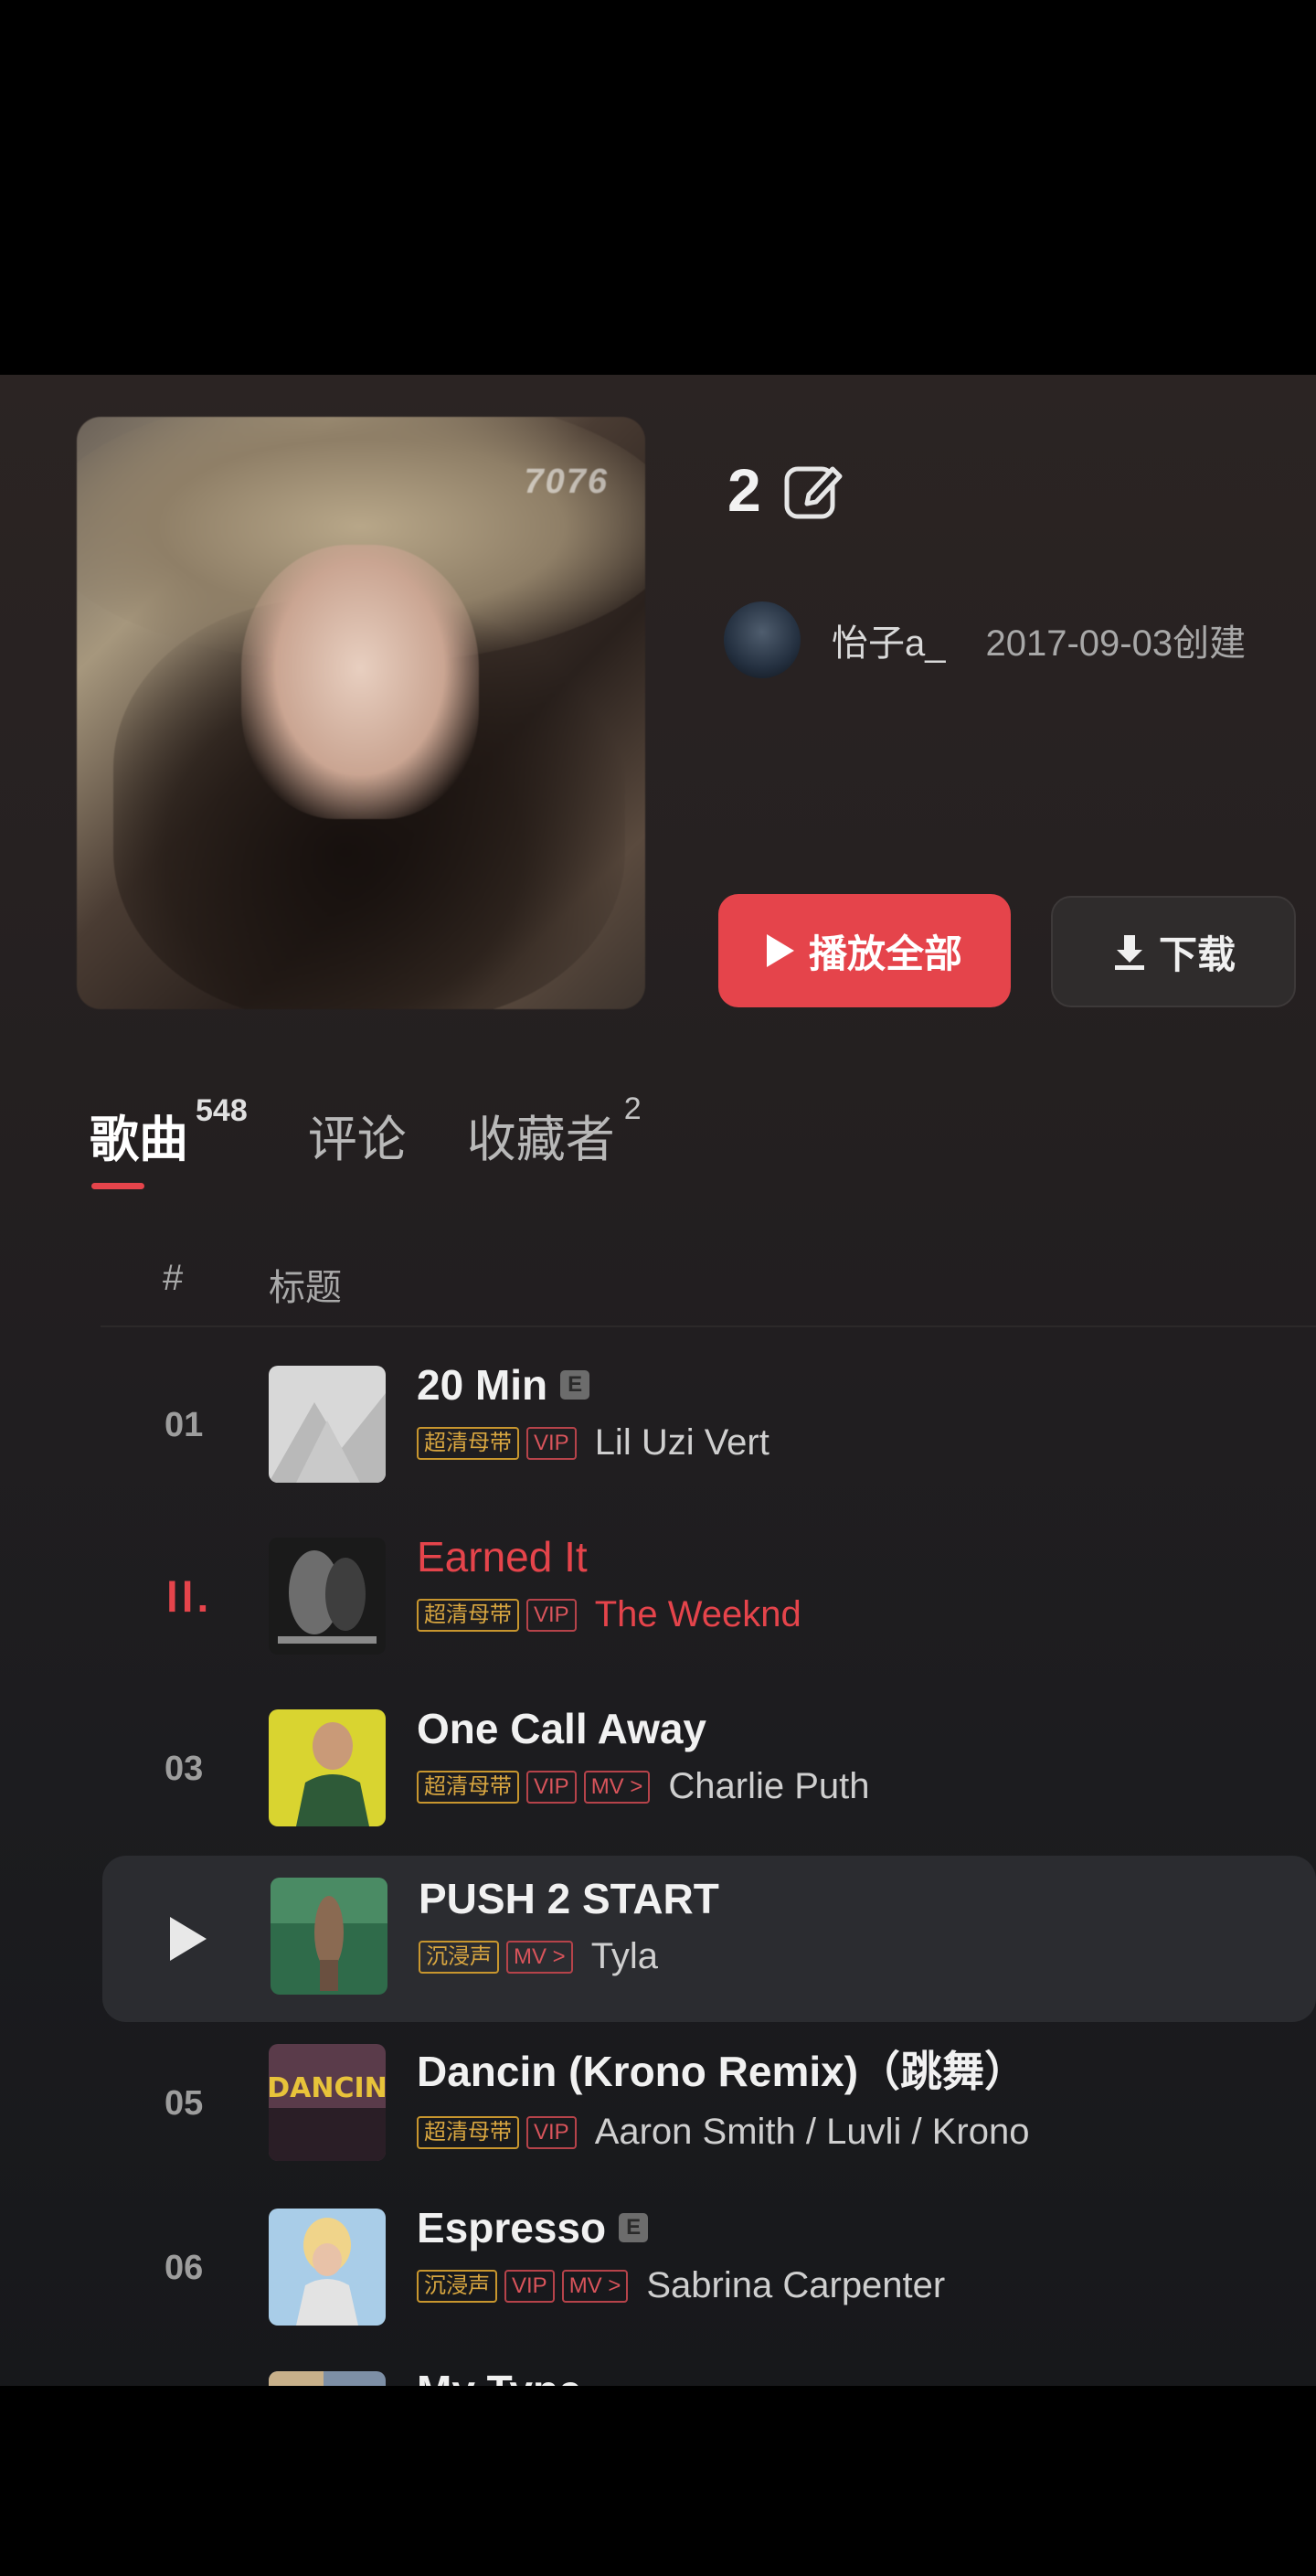  Describe the element at coordinates (357, 1140) in the screenshot. I see `tab-comments-label: 评论` at that location.